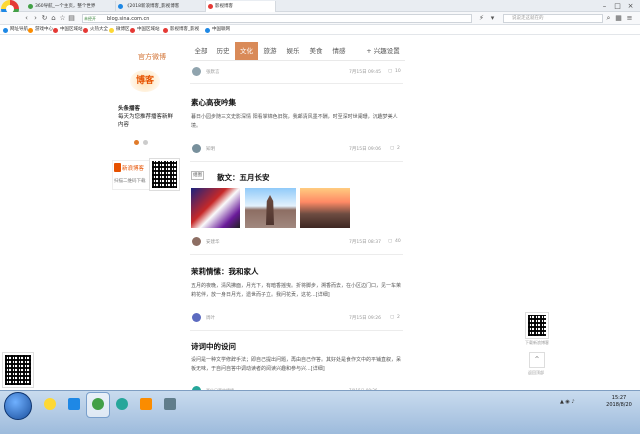  I want to click on article-time: 7月15日 09:06, so click(365, 149).